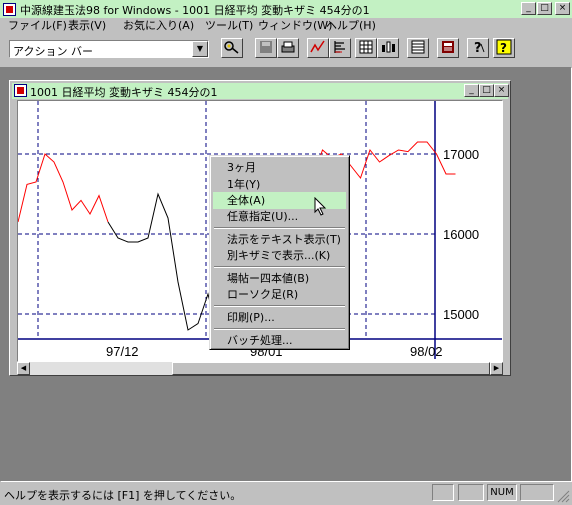 The height and width of the screenshot is (505, 572). What do you see at coordinates (20, 90) in the screenshot?
I see `chart-window-icon` at bounding box center [20, 90].